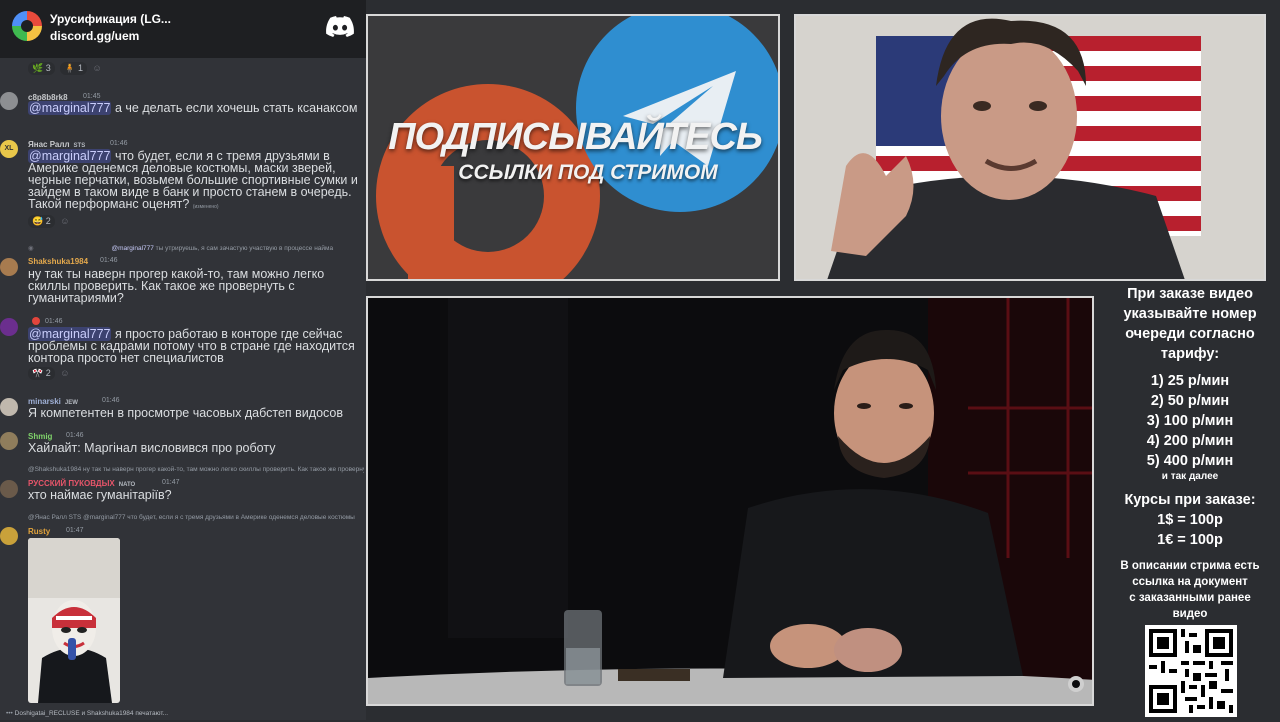  Describe the element at coordinates (58, 261) in the screenshot. I see `username: Shakshuka1984` at that location.